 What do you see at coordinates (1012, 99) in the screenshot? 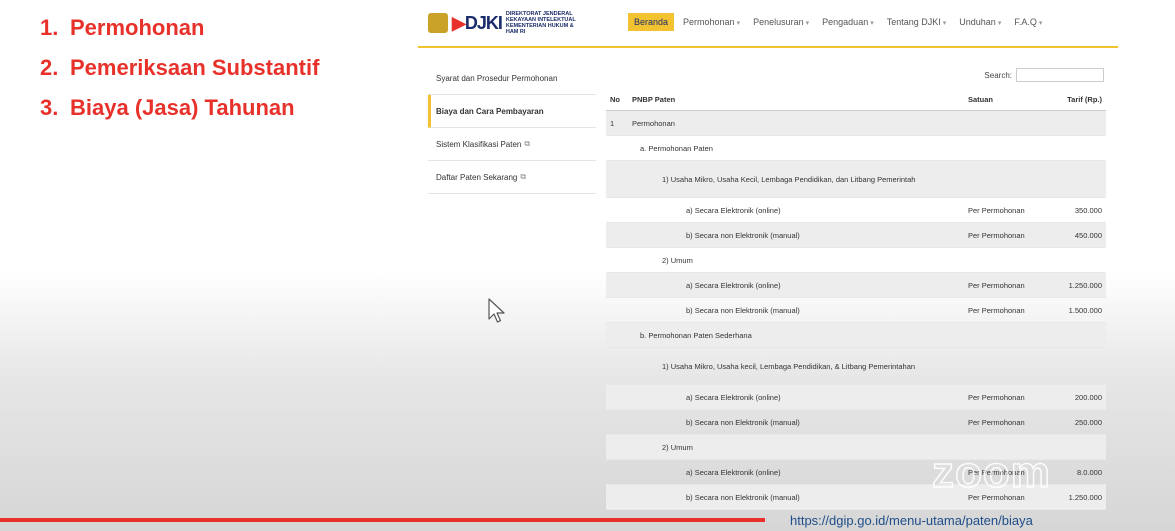
I see `col-header-satuan: Satuan` at bounding box center [1012, 99].